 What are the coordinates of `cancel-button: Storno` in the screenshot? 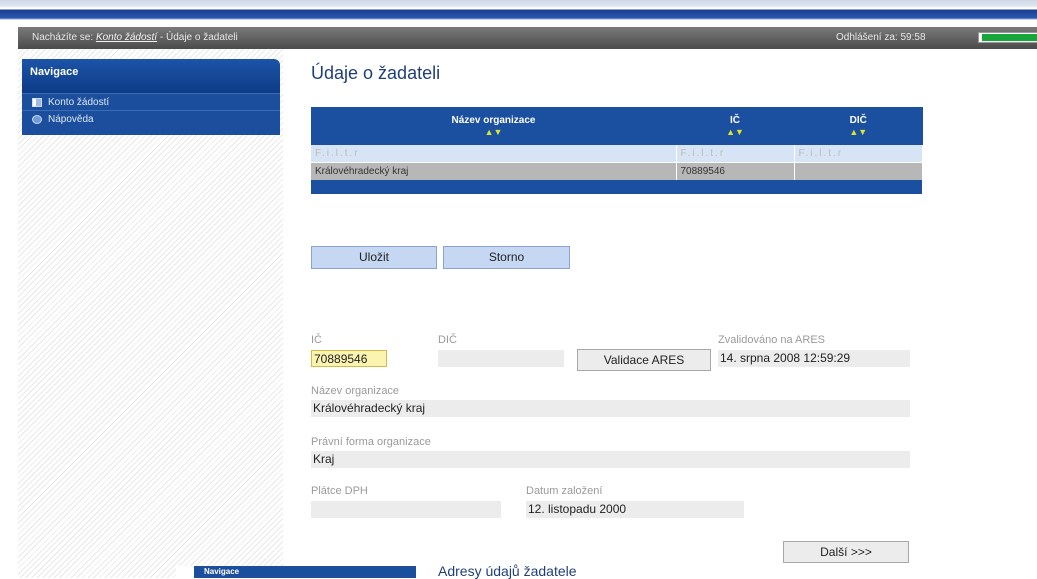 It's located at (506, 257).